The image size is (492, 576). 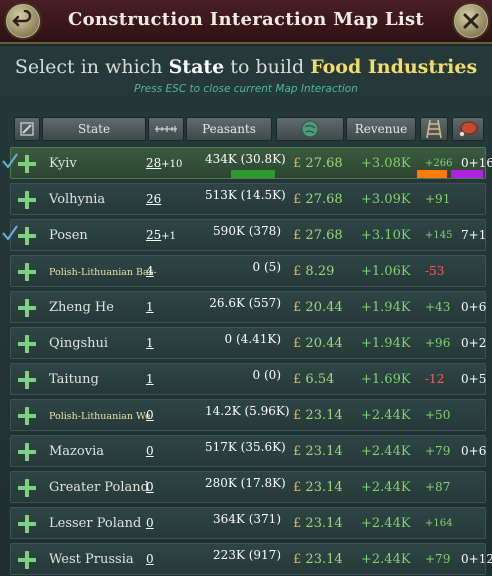 What do you see at coordinates (103, 272) in the screenshot?
I see `state-name: Polish-Lithuanian Bas-` at bounding box center [103, 272].